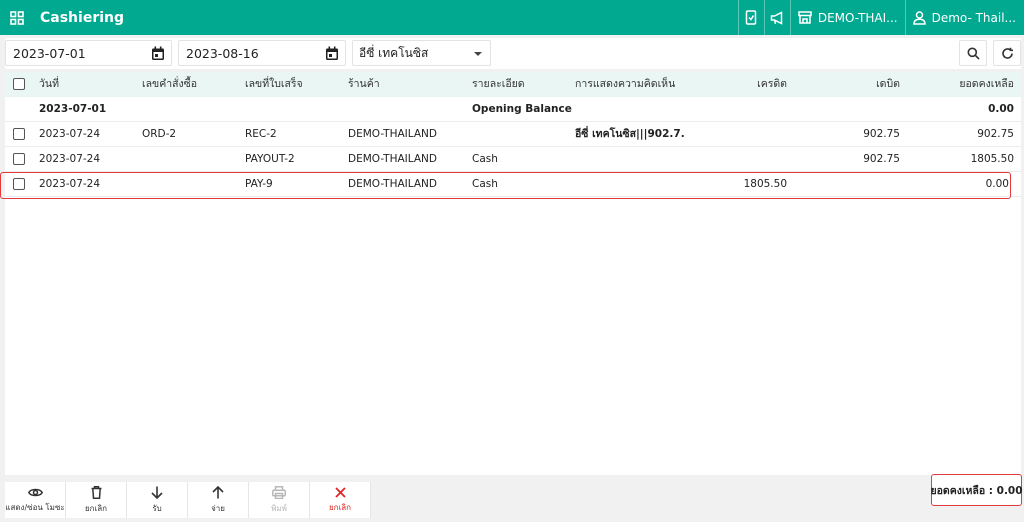 The width and height of the screenshot is (1024, 522). Describe the element at coordinates (339, 507) in the screenshot. I see `cancel-label: ยกเลิก` at that location.